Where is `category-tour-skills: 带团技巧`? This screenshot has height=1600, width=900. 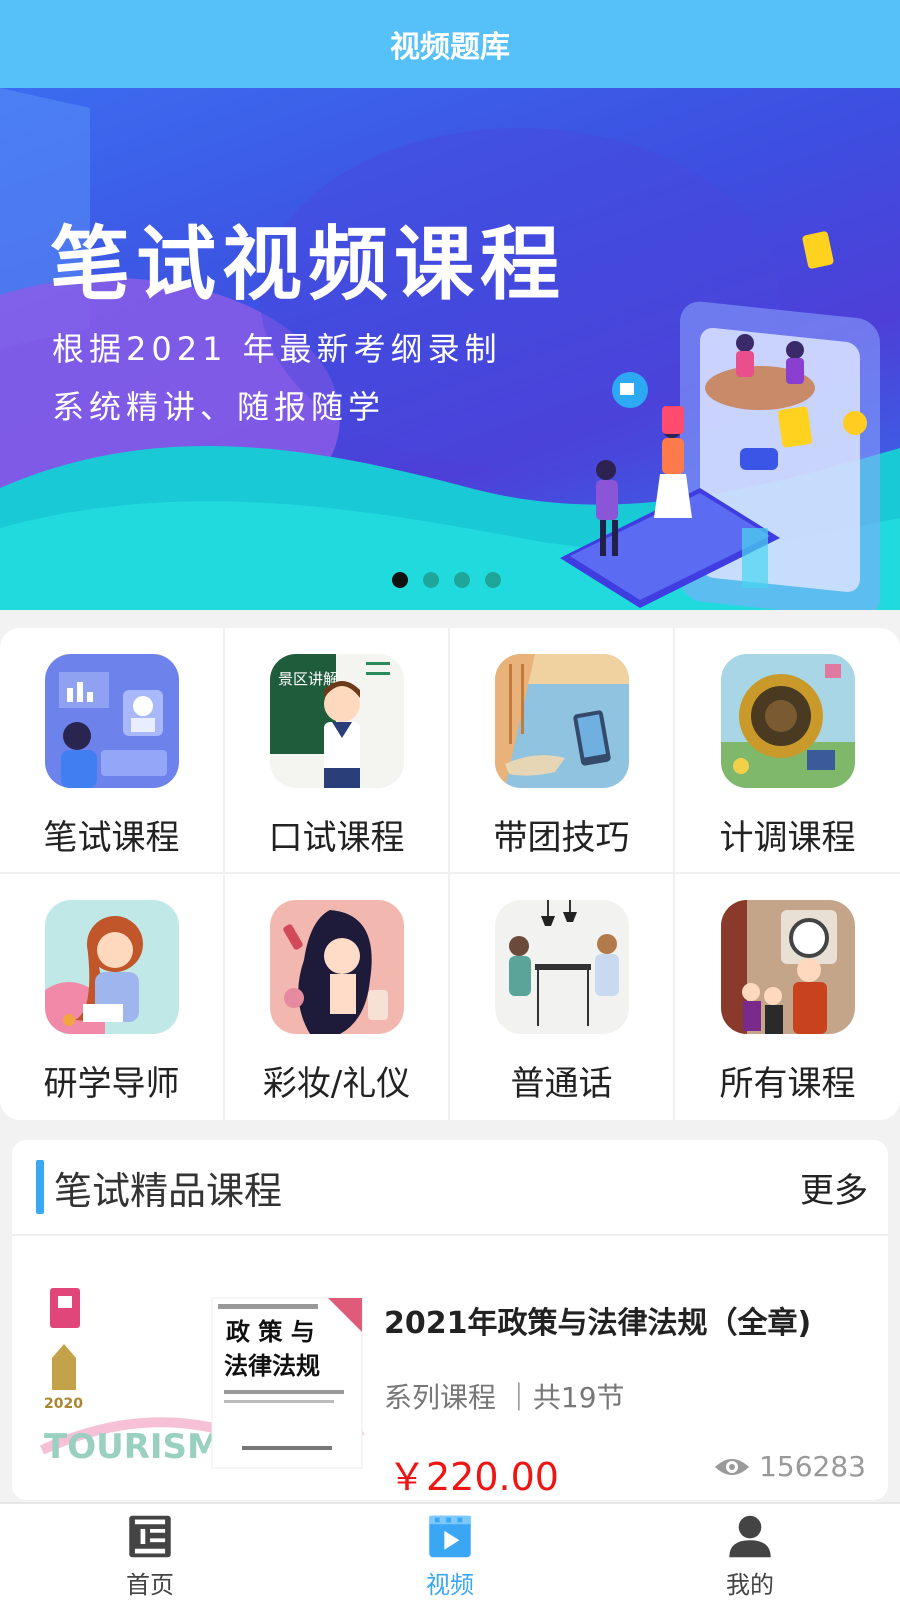
category-tour-skills: 带团技巧 is located at coordinates (562, 751).